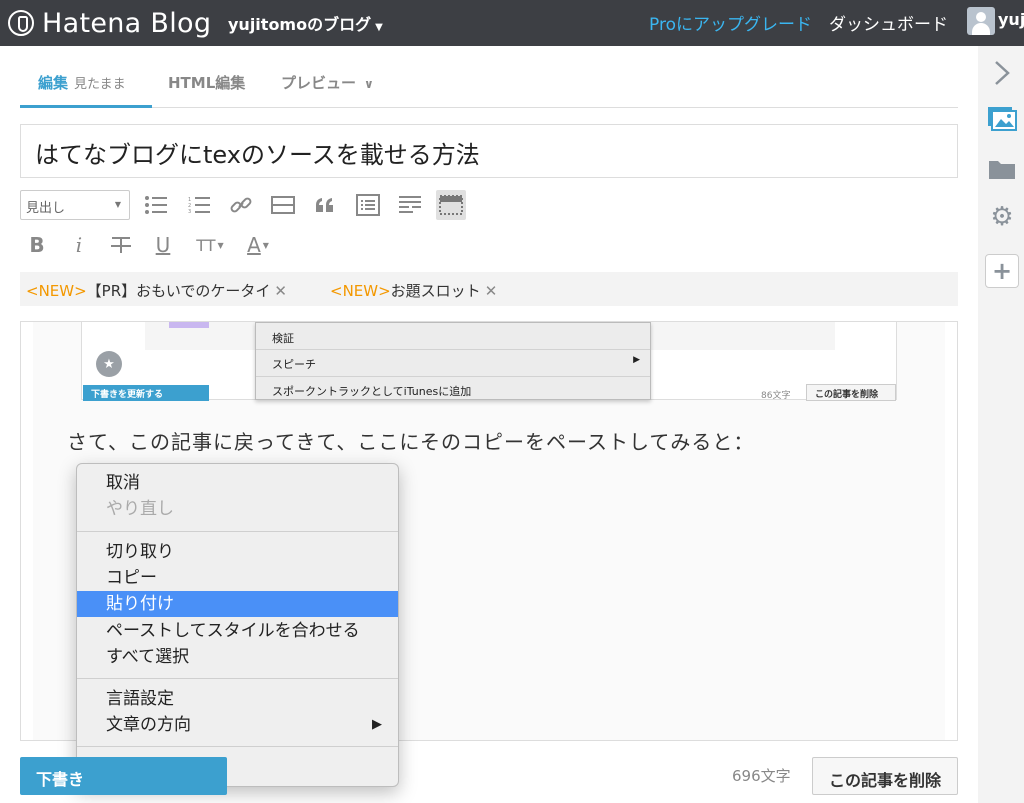 This screenshot has height=803, width=1024. Describe the element at coordinates (189, 211) in the screenshot. I see `svg-text: 3` at that location.